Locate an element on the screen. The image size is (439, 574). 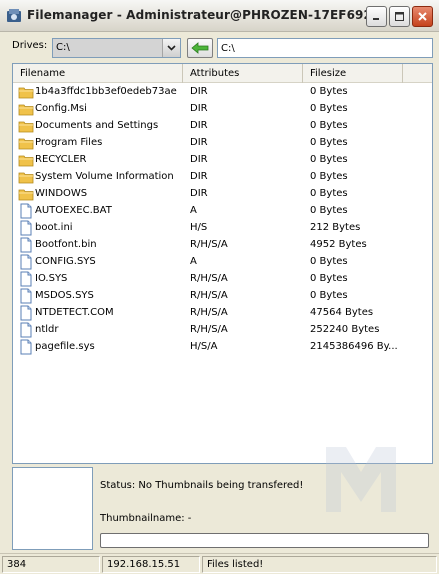
row-filename: Program Files is located at coordinates (69, 142).